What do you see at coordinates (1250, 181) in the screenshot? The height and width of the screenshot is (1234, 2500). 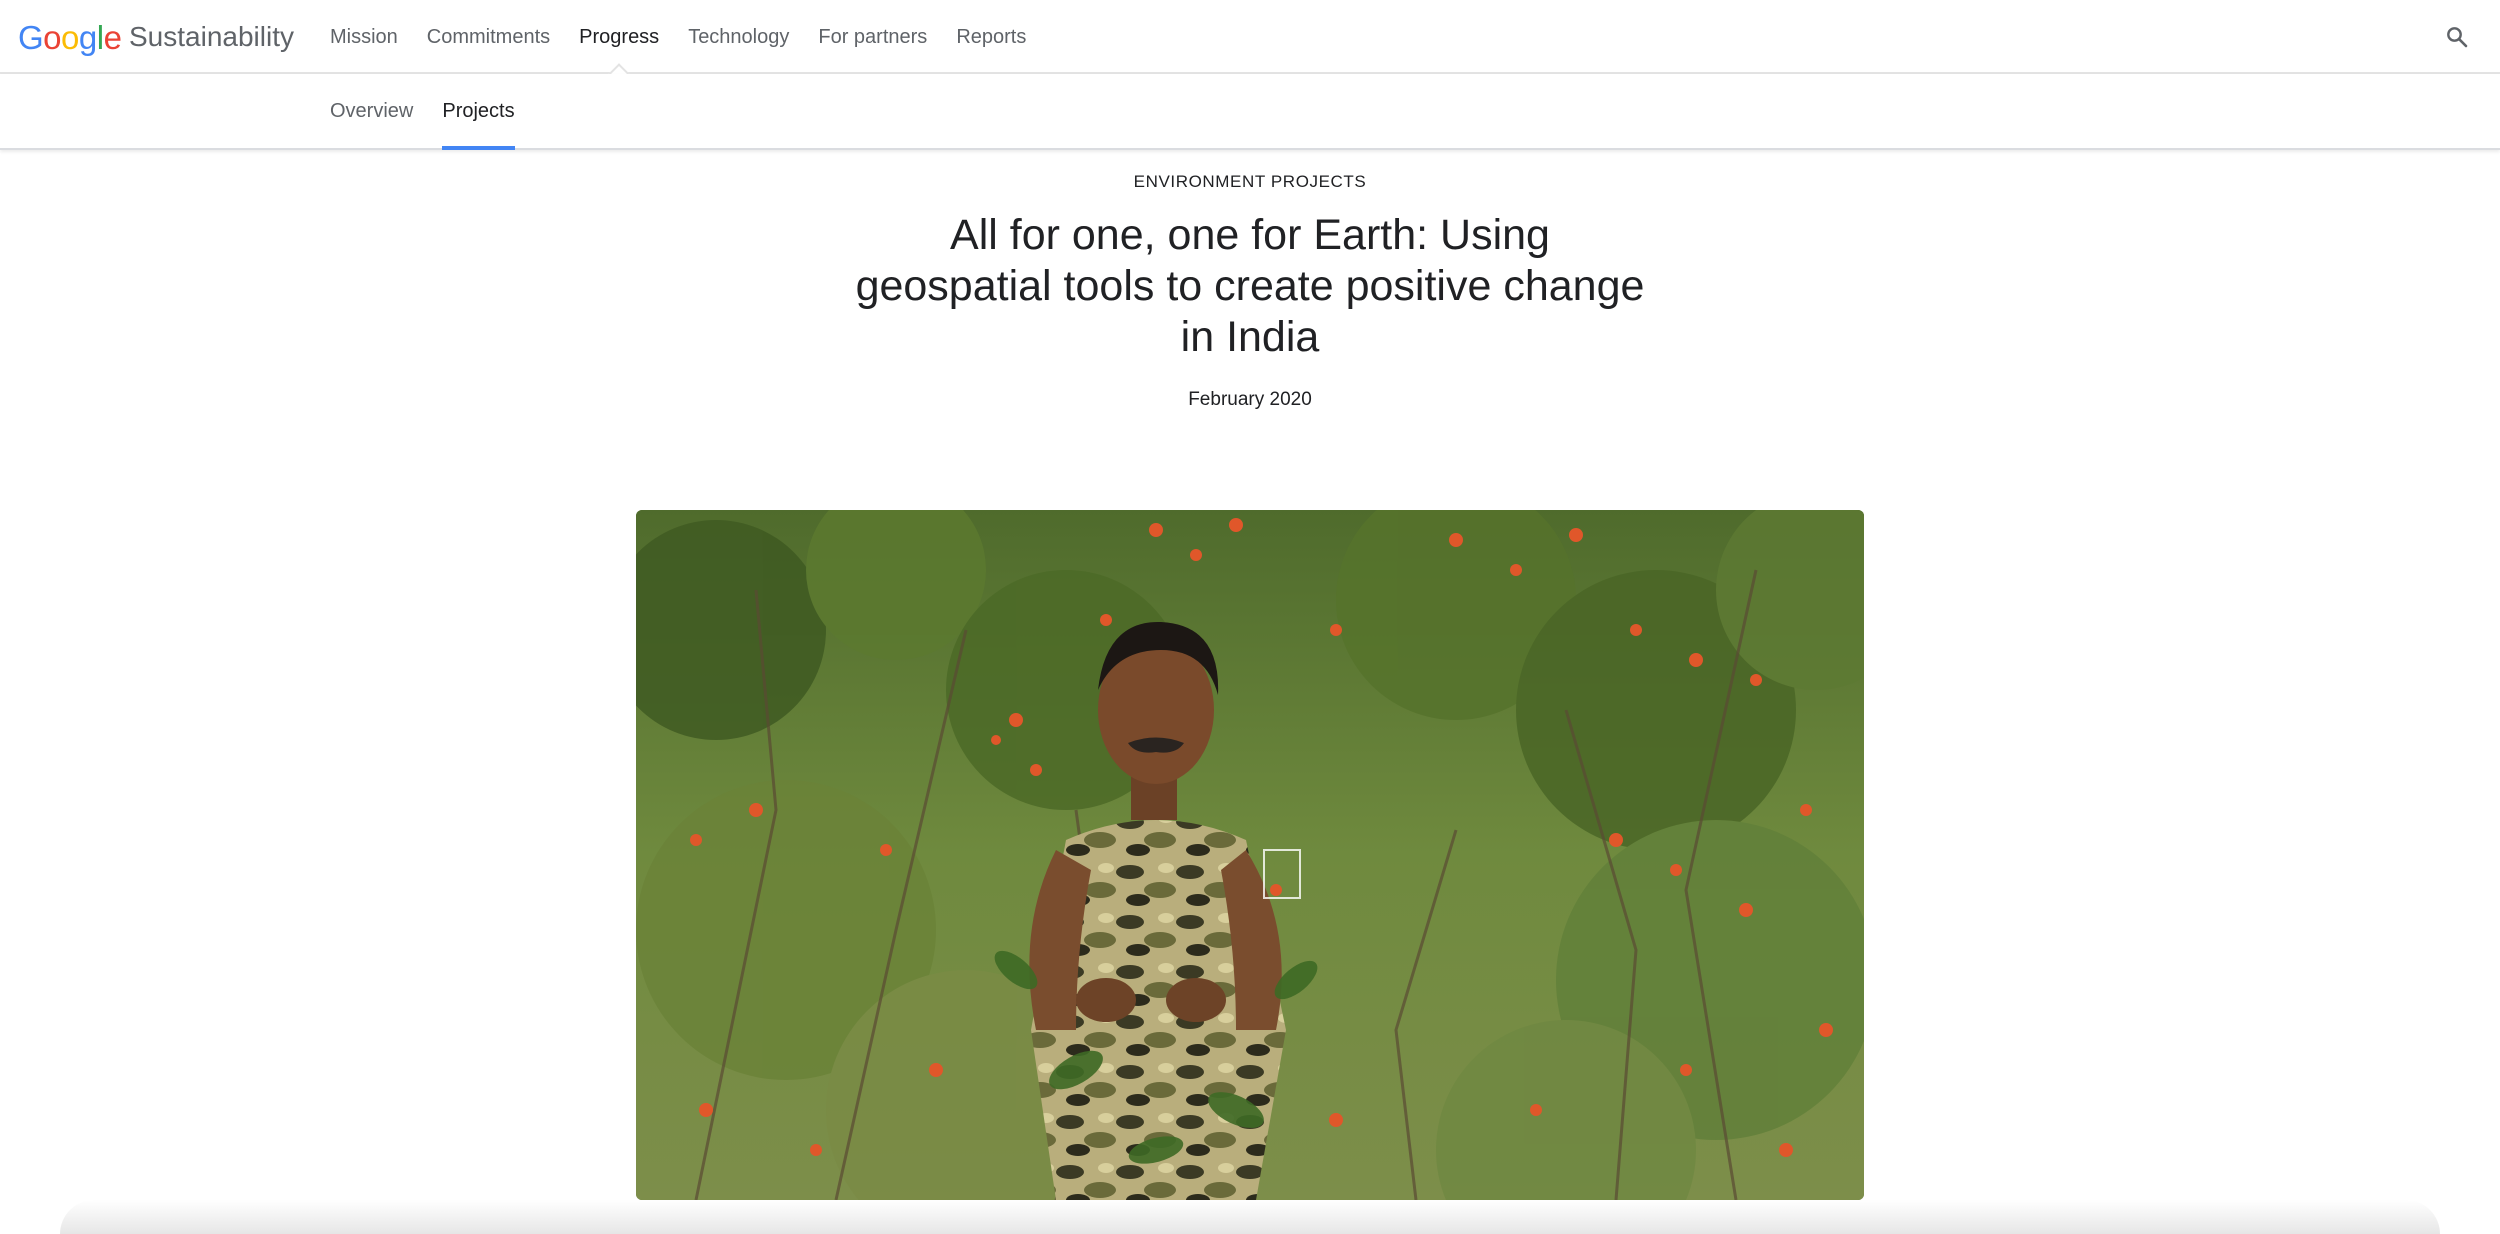 I see `article-eyebrow: ENVIRONMENT PROJECTS` at bounding box center [1250, 181].